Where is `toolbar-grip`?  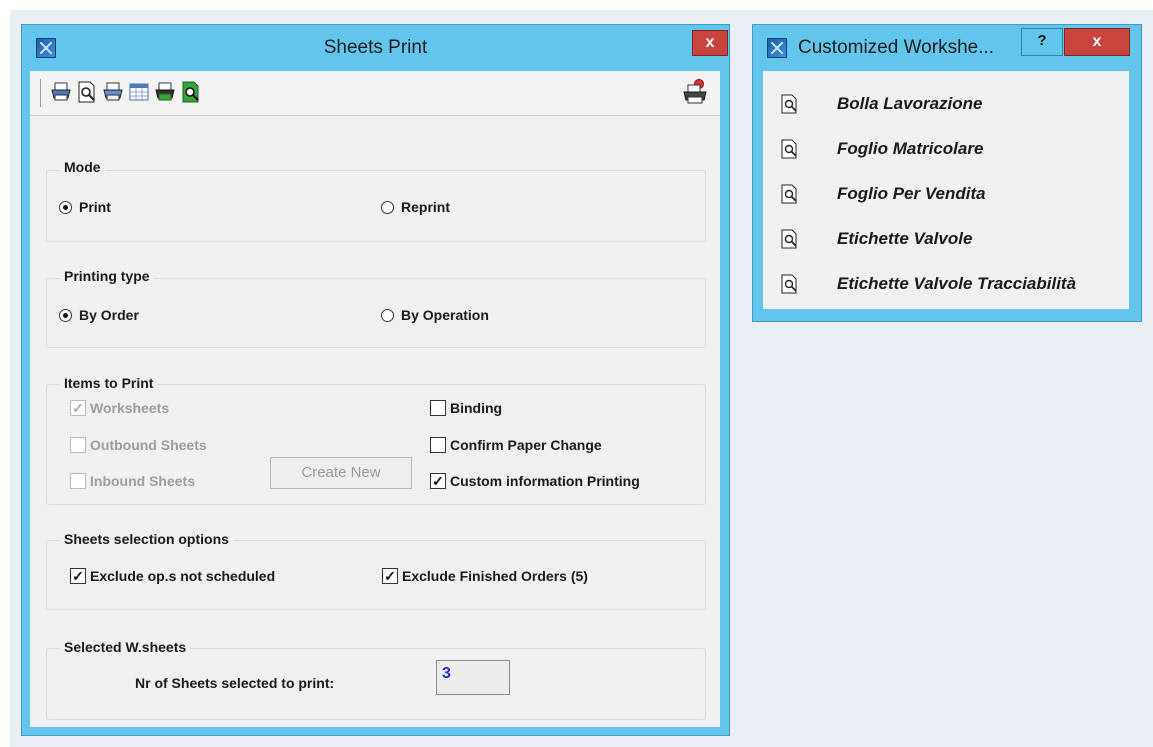
toolbar-grip is located at coordinates (40, 93).